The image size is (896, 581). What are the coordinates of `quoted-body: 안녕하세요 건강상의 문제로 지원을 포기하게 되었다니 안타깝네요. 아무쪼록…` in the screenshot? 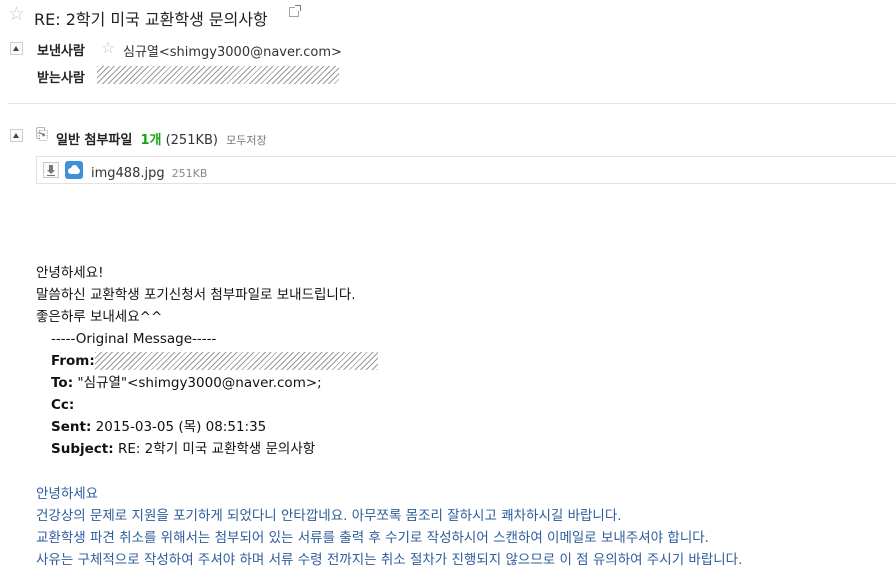 It's located at (389, 527).